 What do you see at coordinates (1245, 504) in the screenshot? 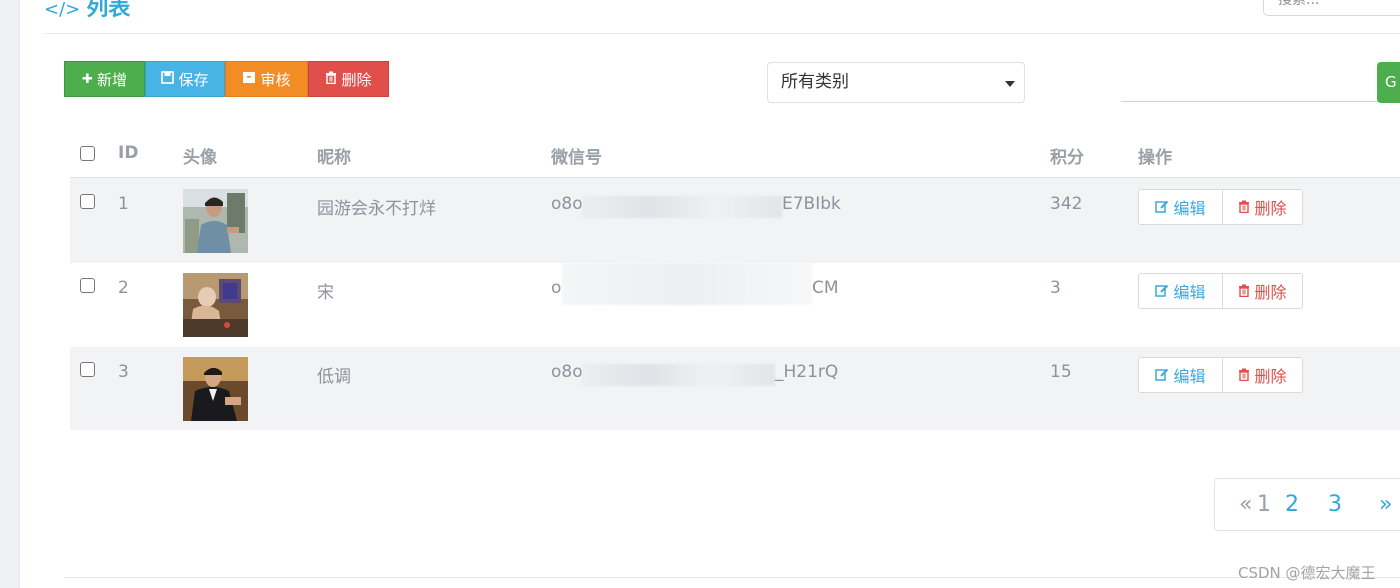
I see `pagination-prev: «` at bounding box center [1245, 504].